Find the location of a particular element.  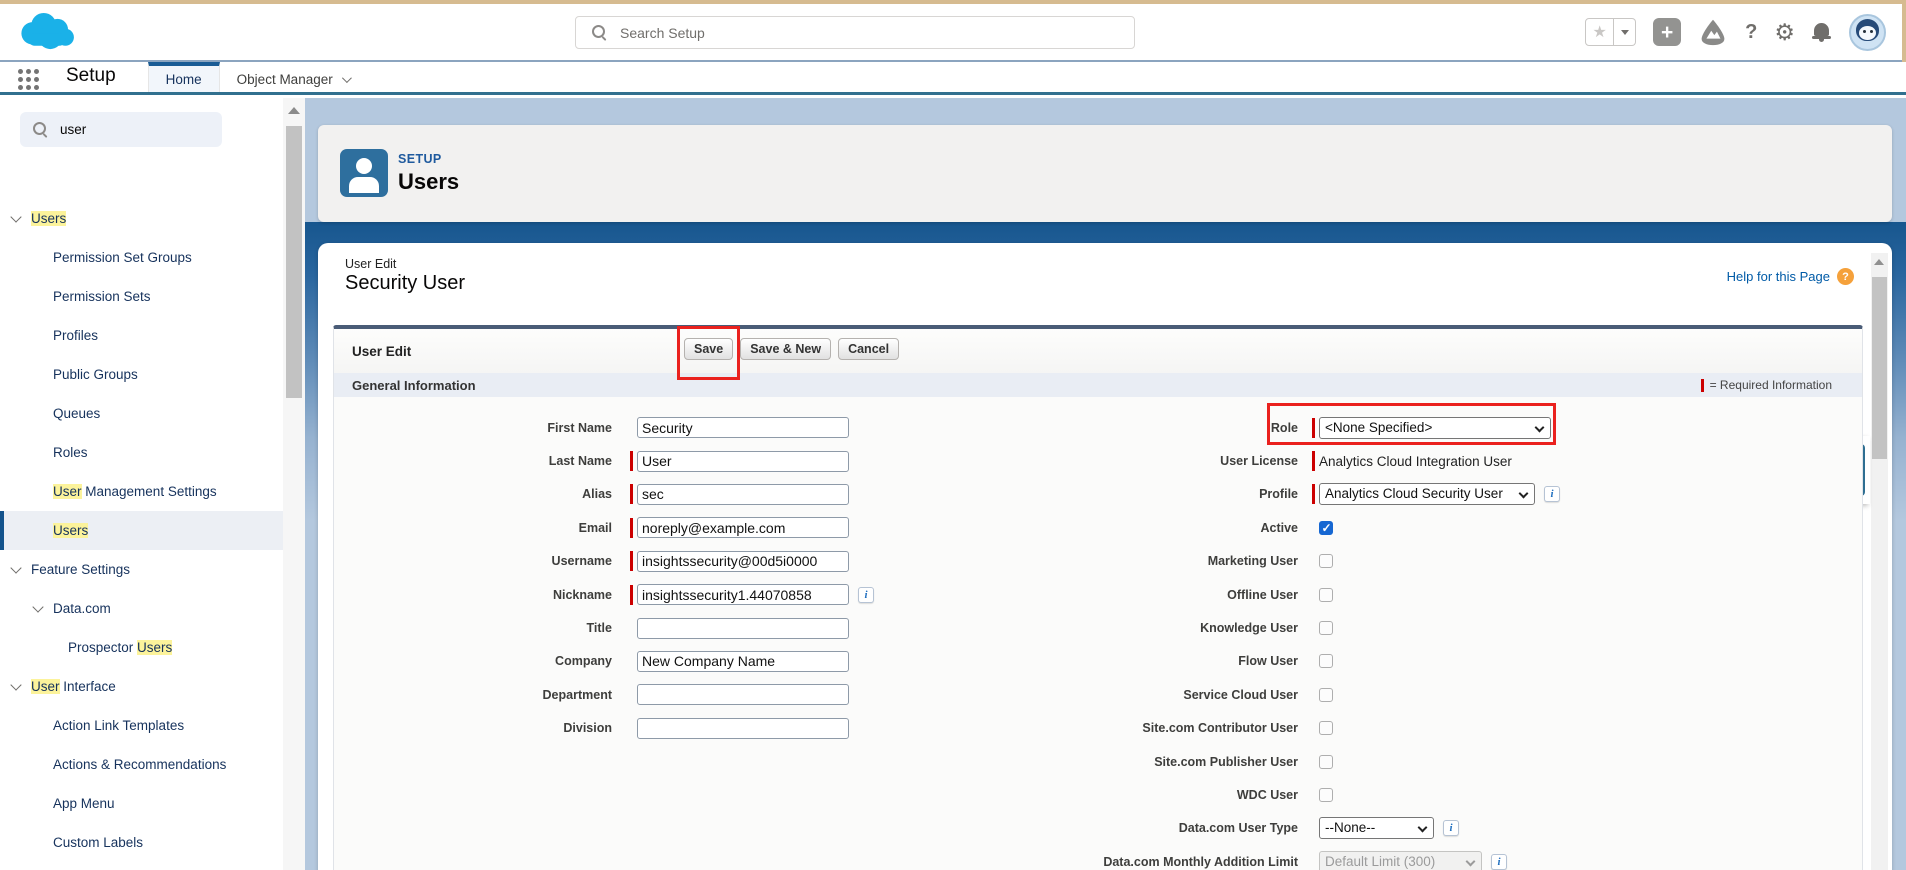

field-label: Offline User is located at coordinates (1262, 594).